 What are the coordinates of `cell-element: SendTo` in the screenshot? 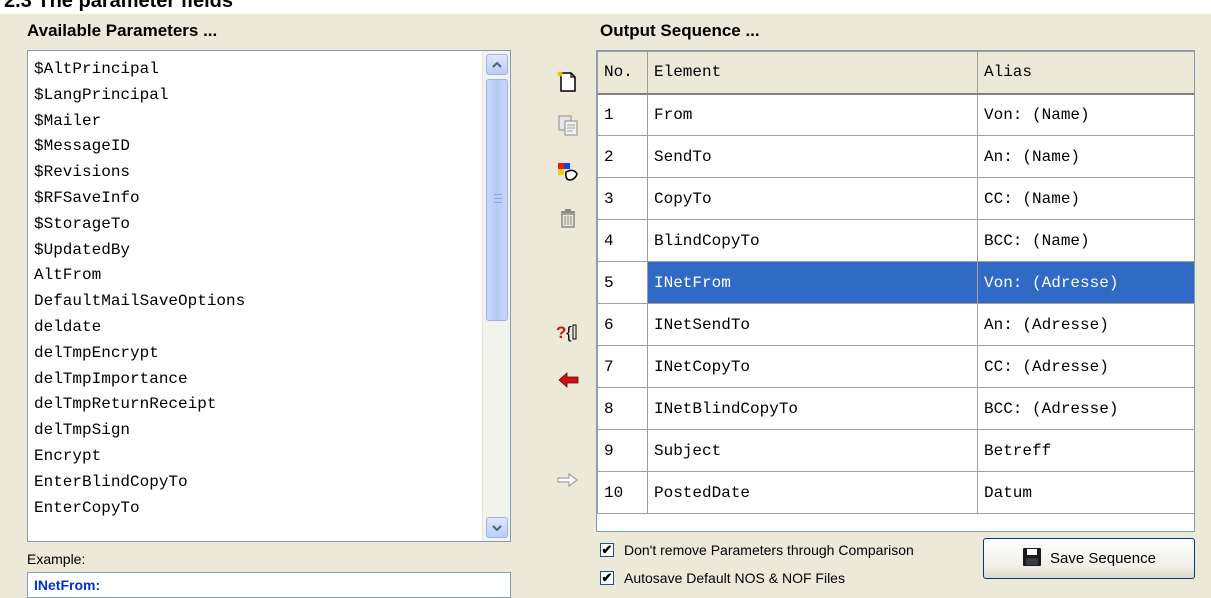 It's located at (812, 156).